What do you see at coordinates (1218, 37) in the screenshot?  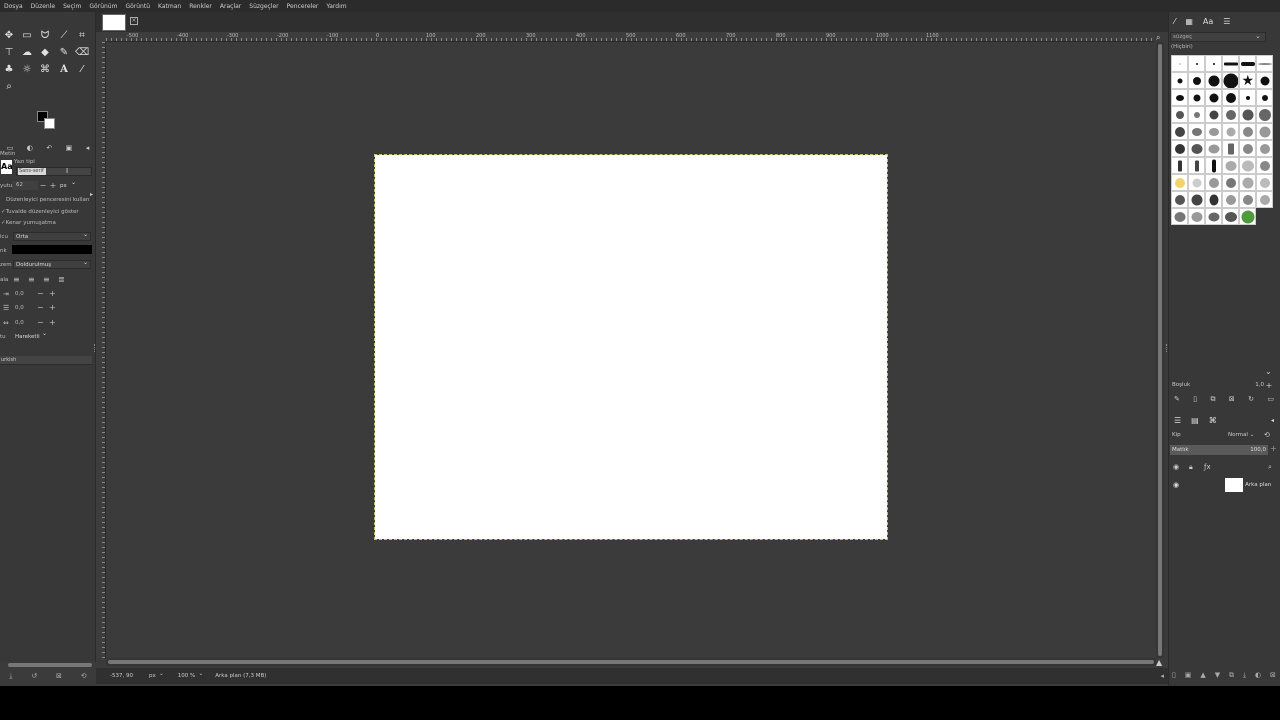 I see `brush-filter-input: süzgeç` at bounding box center [1218, 37].